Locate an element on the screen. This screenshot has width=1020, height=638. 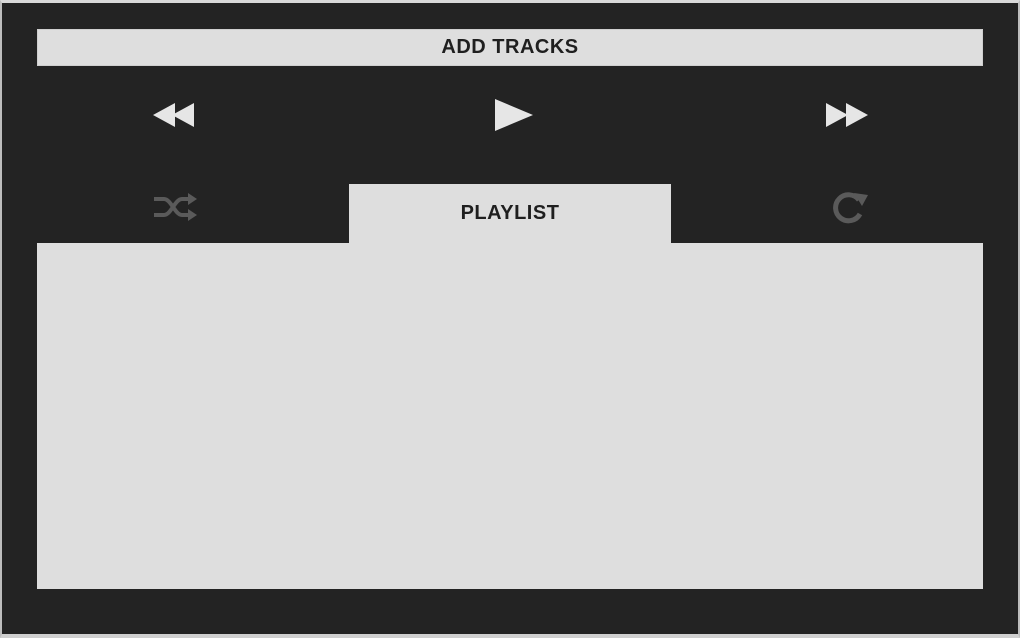
fast-forward-icon is located at coordinates (847, 115).